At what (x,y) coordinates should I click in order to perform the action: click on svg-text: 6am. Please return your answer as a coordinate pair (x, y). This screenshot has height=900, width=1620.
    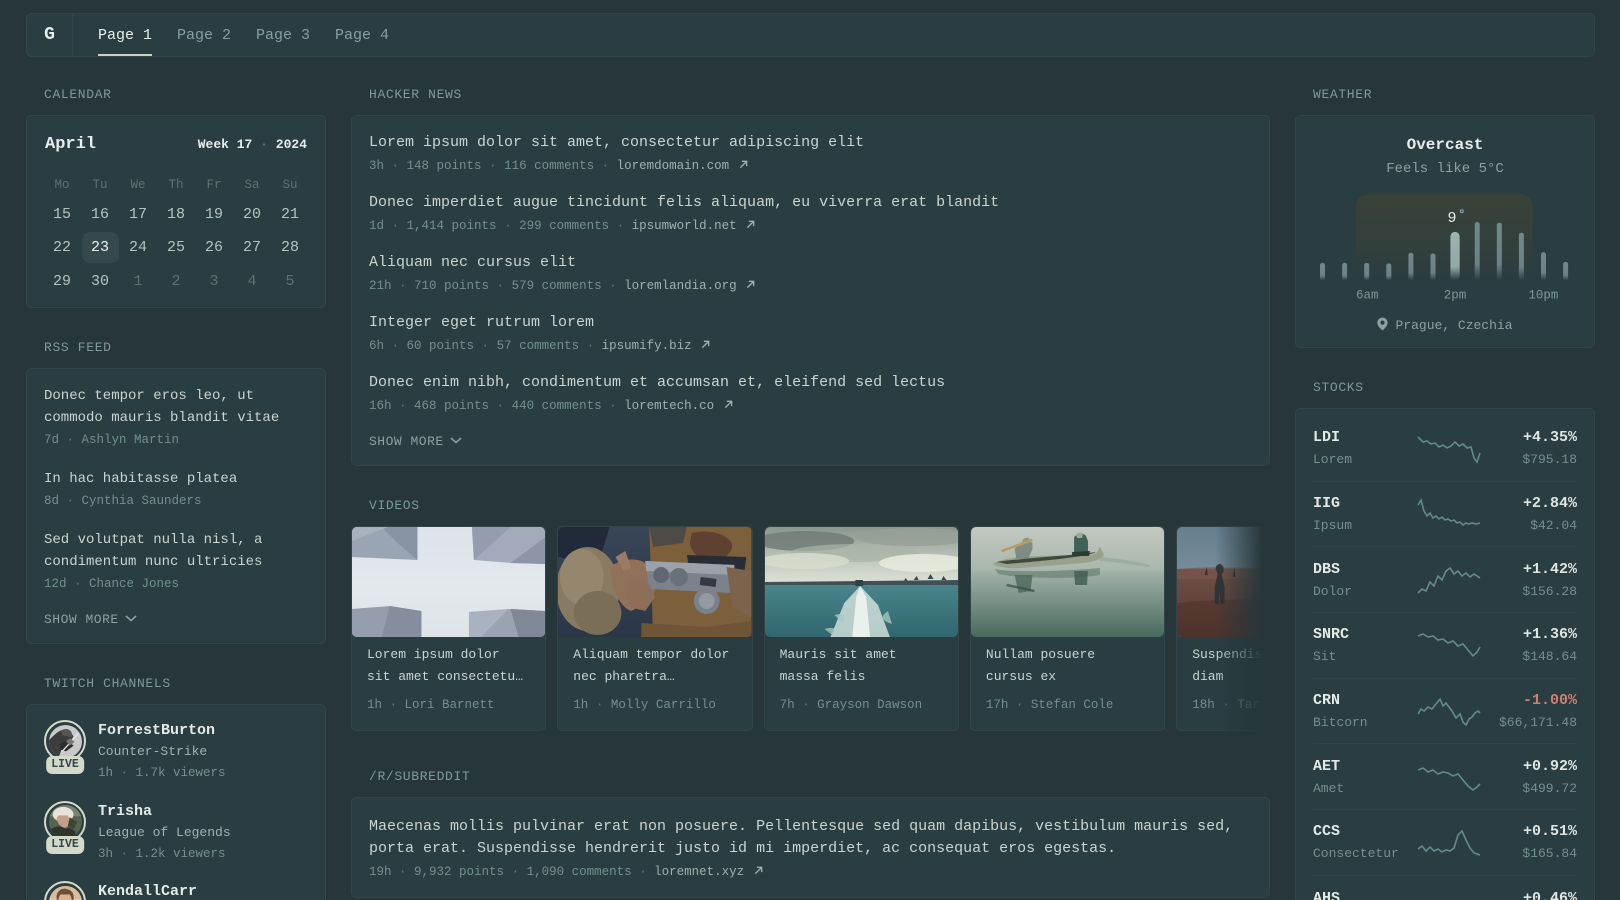
    Looking at the image, I should click on (1367, 296).